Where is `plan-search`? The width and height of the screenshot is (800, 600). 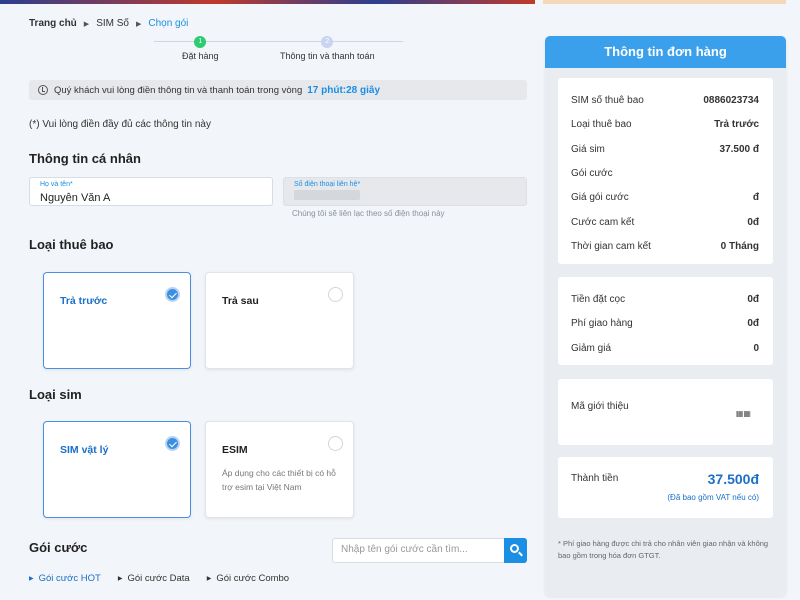 plan-search is located at coordinates (429, 550).